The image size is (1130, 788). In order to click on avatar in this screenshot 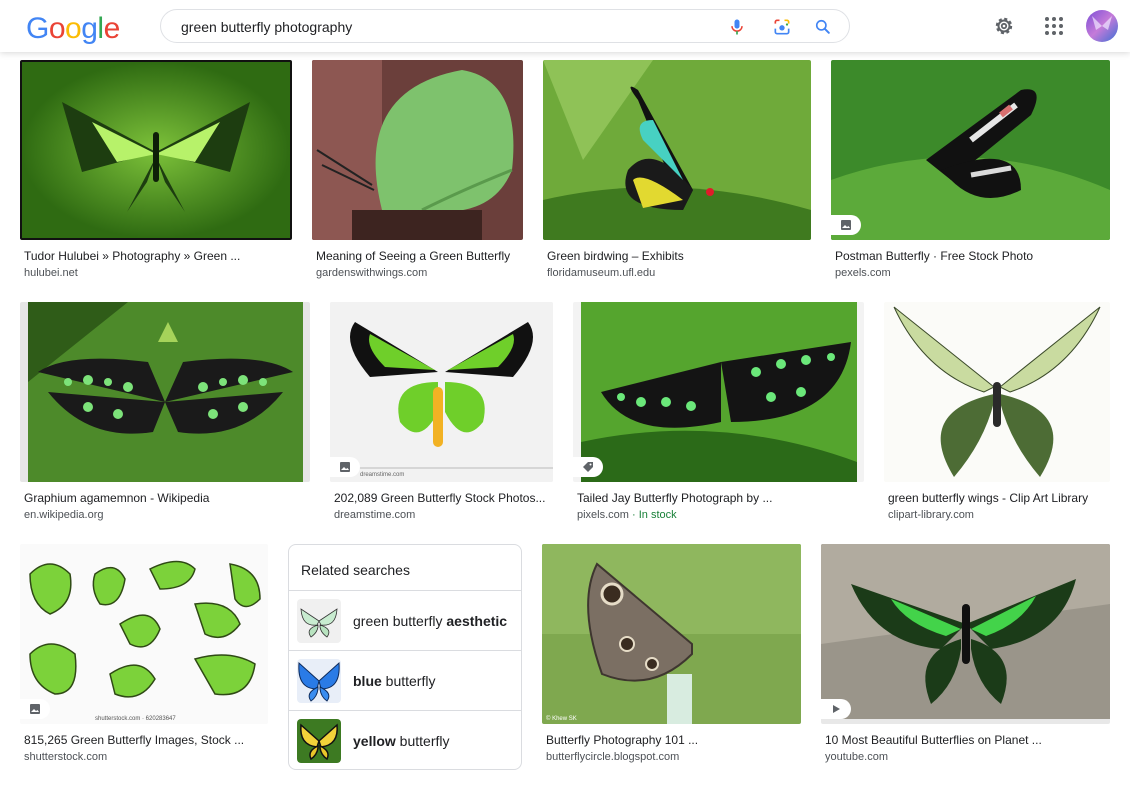, I will do `click(1102, 26)`.